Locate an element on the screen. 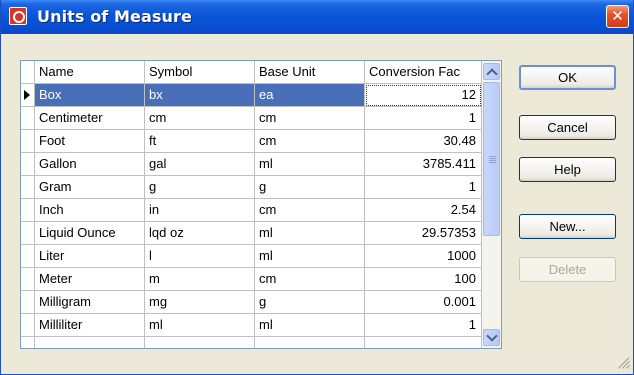  delete-button: Delete is located at coordinates (567, 269).